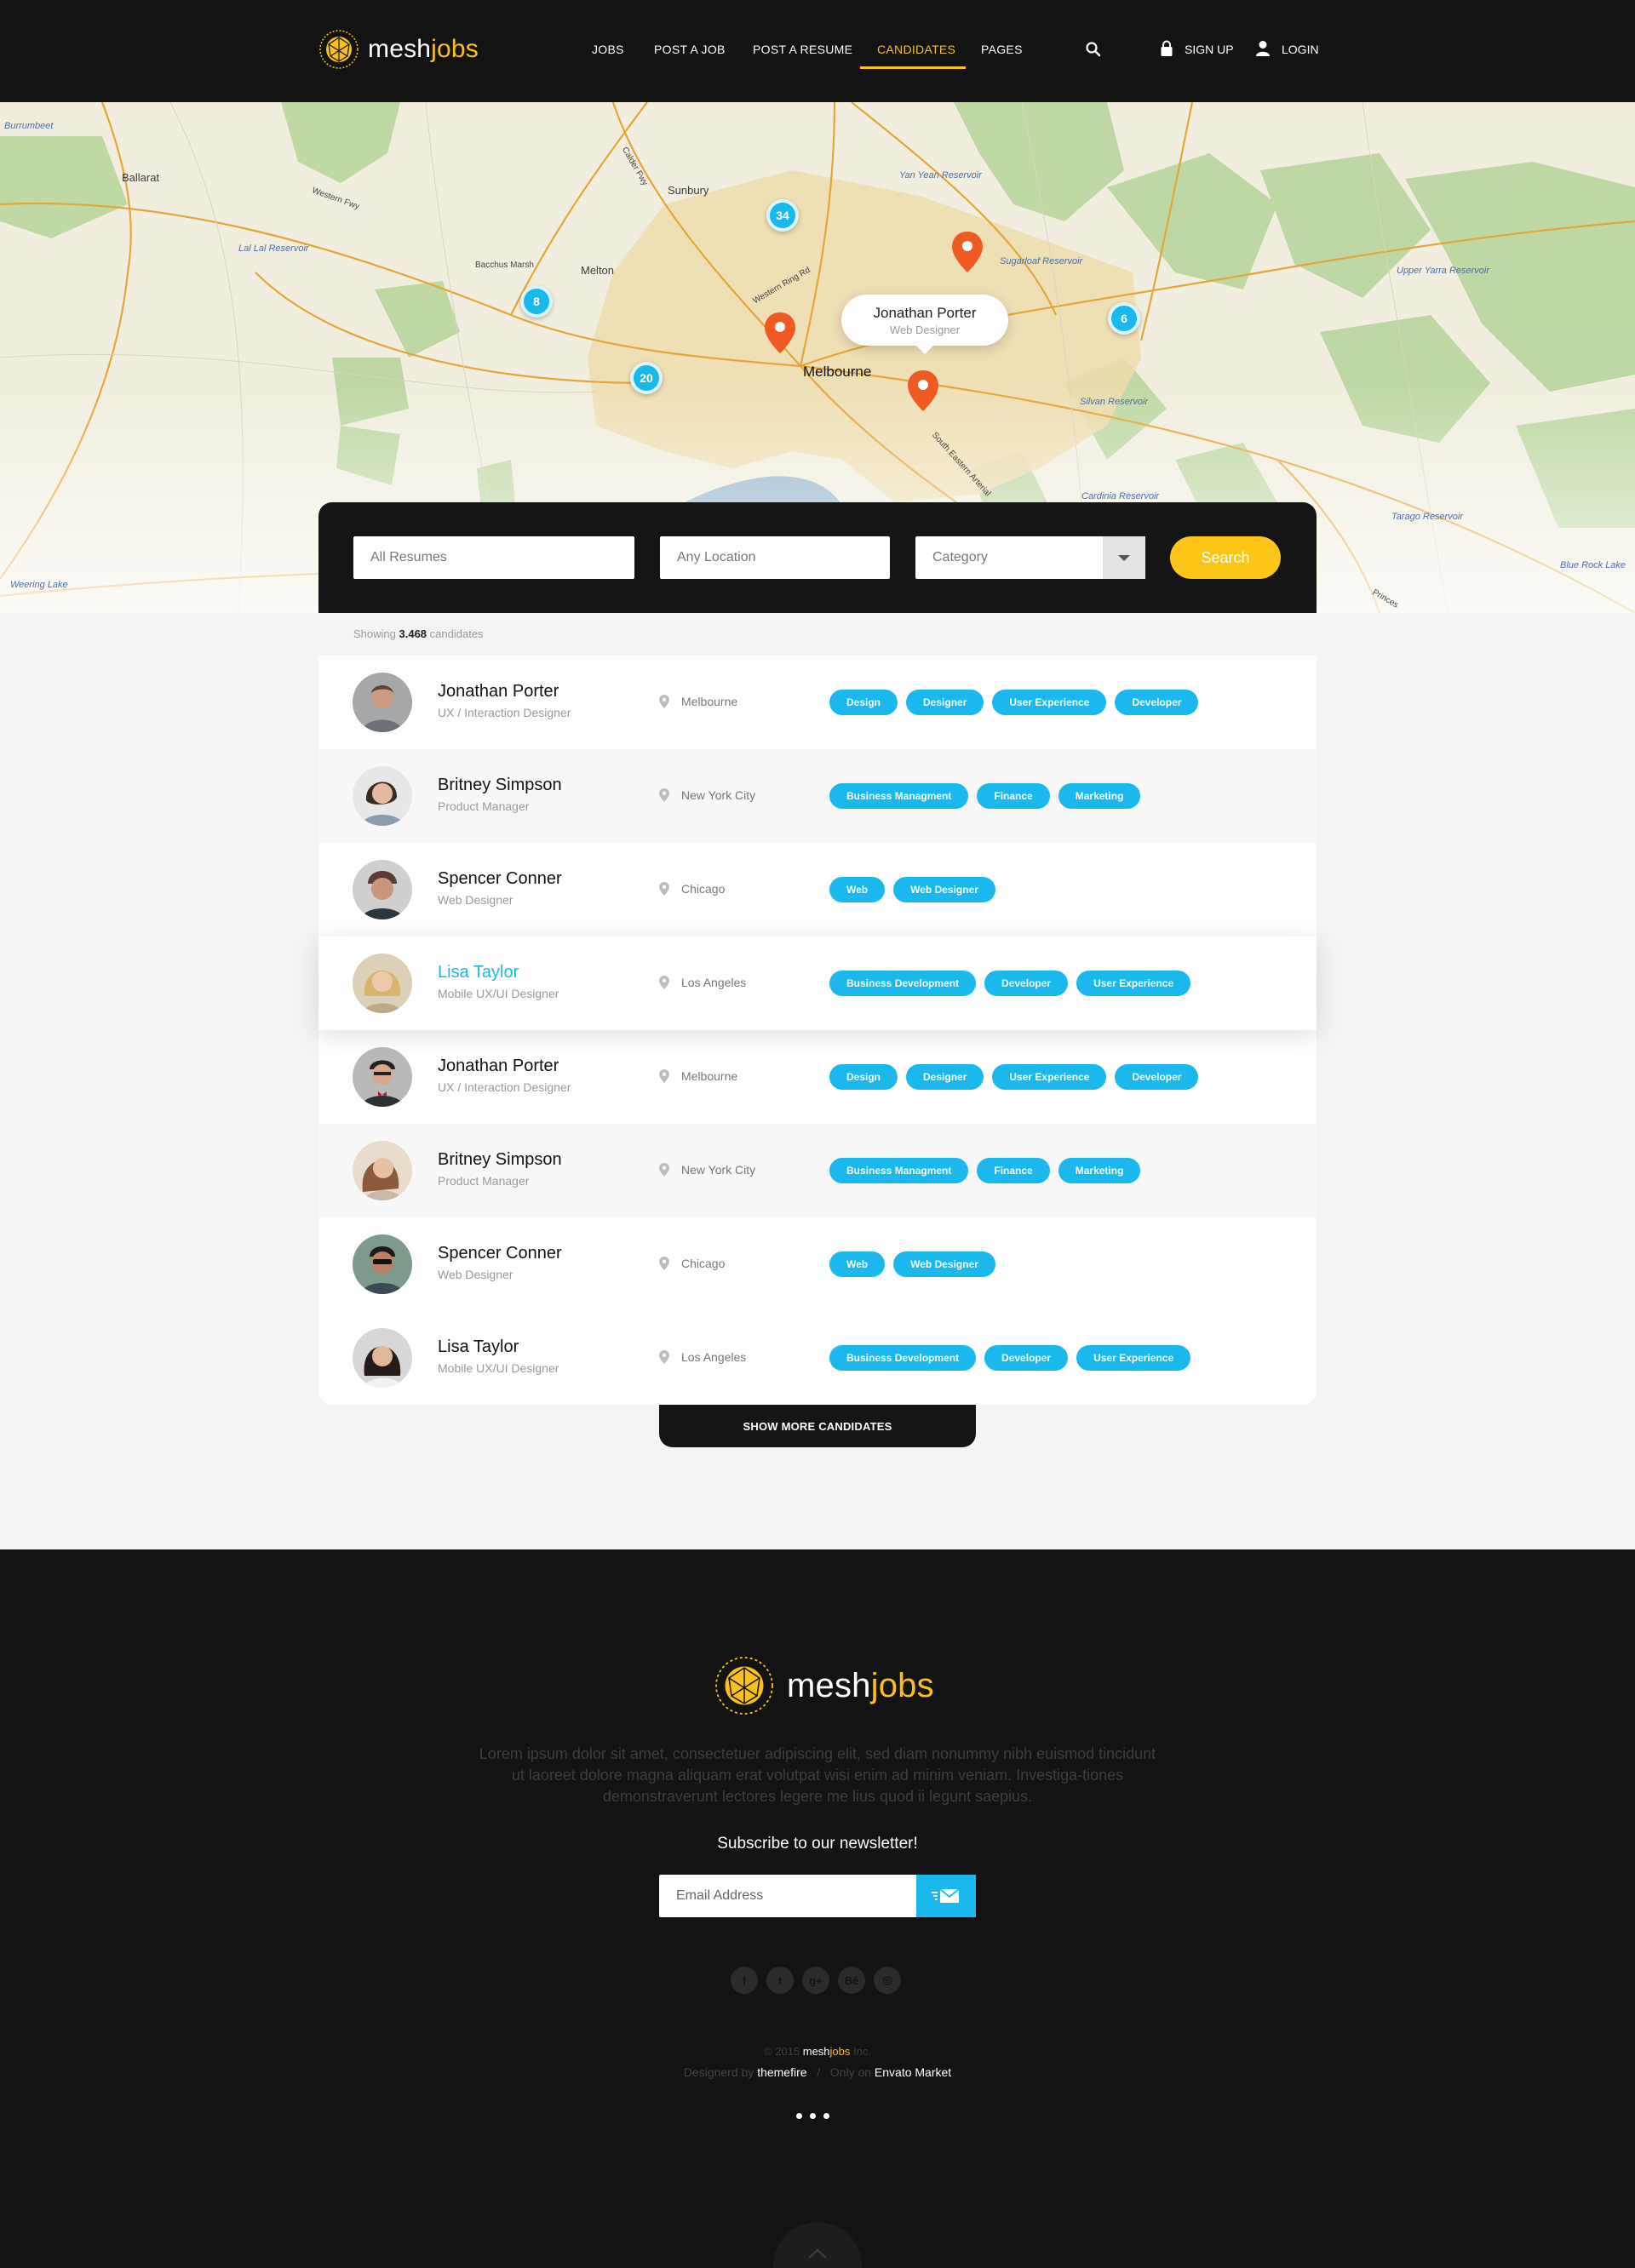  Describe the element at coordinates (1124, 318) in the screenshot. I see `map-cluster: 6` at that location.